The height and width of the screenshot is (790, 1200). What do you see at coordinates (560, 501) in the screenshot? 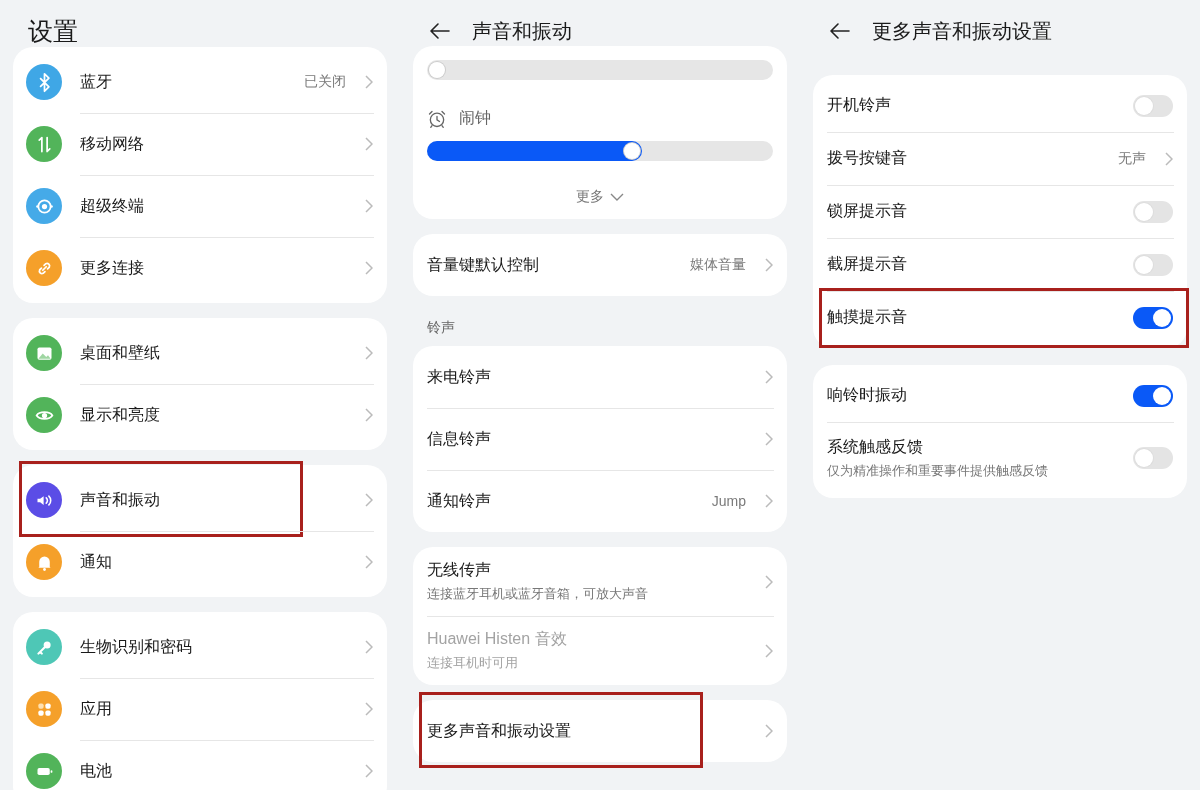
I see `row-label: 通知铃声` at bounding box center [560, 501].